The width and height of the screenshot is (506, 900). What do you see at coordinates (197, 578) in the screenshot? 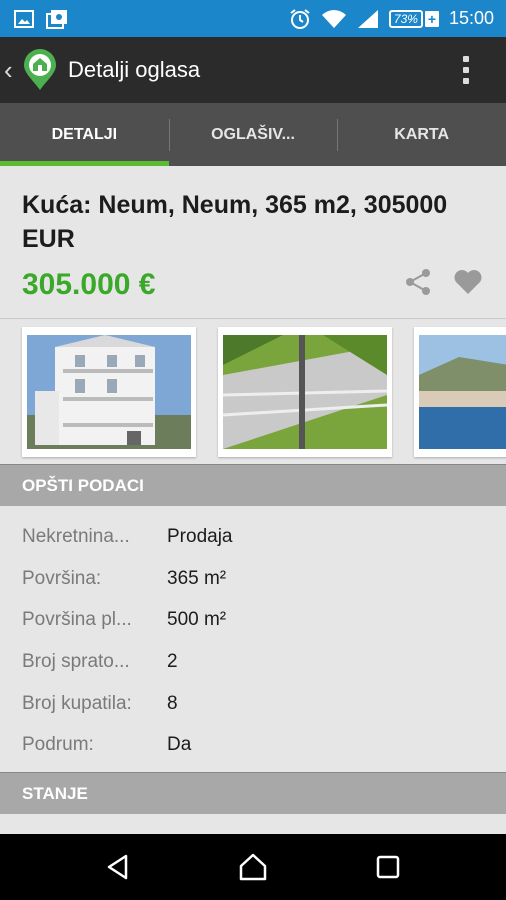
I see `detail-value: 365 m²` at bounding box center [197, 578].